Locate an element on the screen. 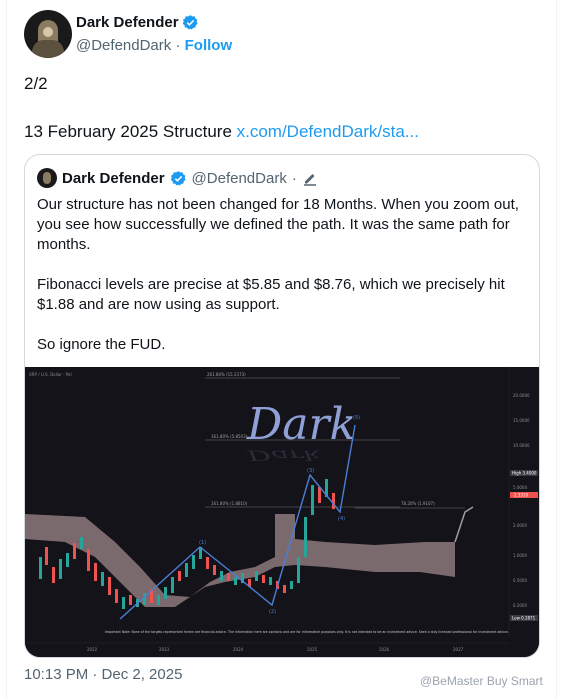  author-subline: @DefendDark · Follow is located at coordinates (154, 45).